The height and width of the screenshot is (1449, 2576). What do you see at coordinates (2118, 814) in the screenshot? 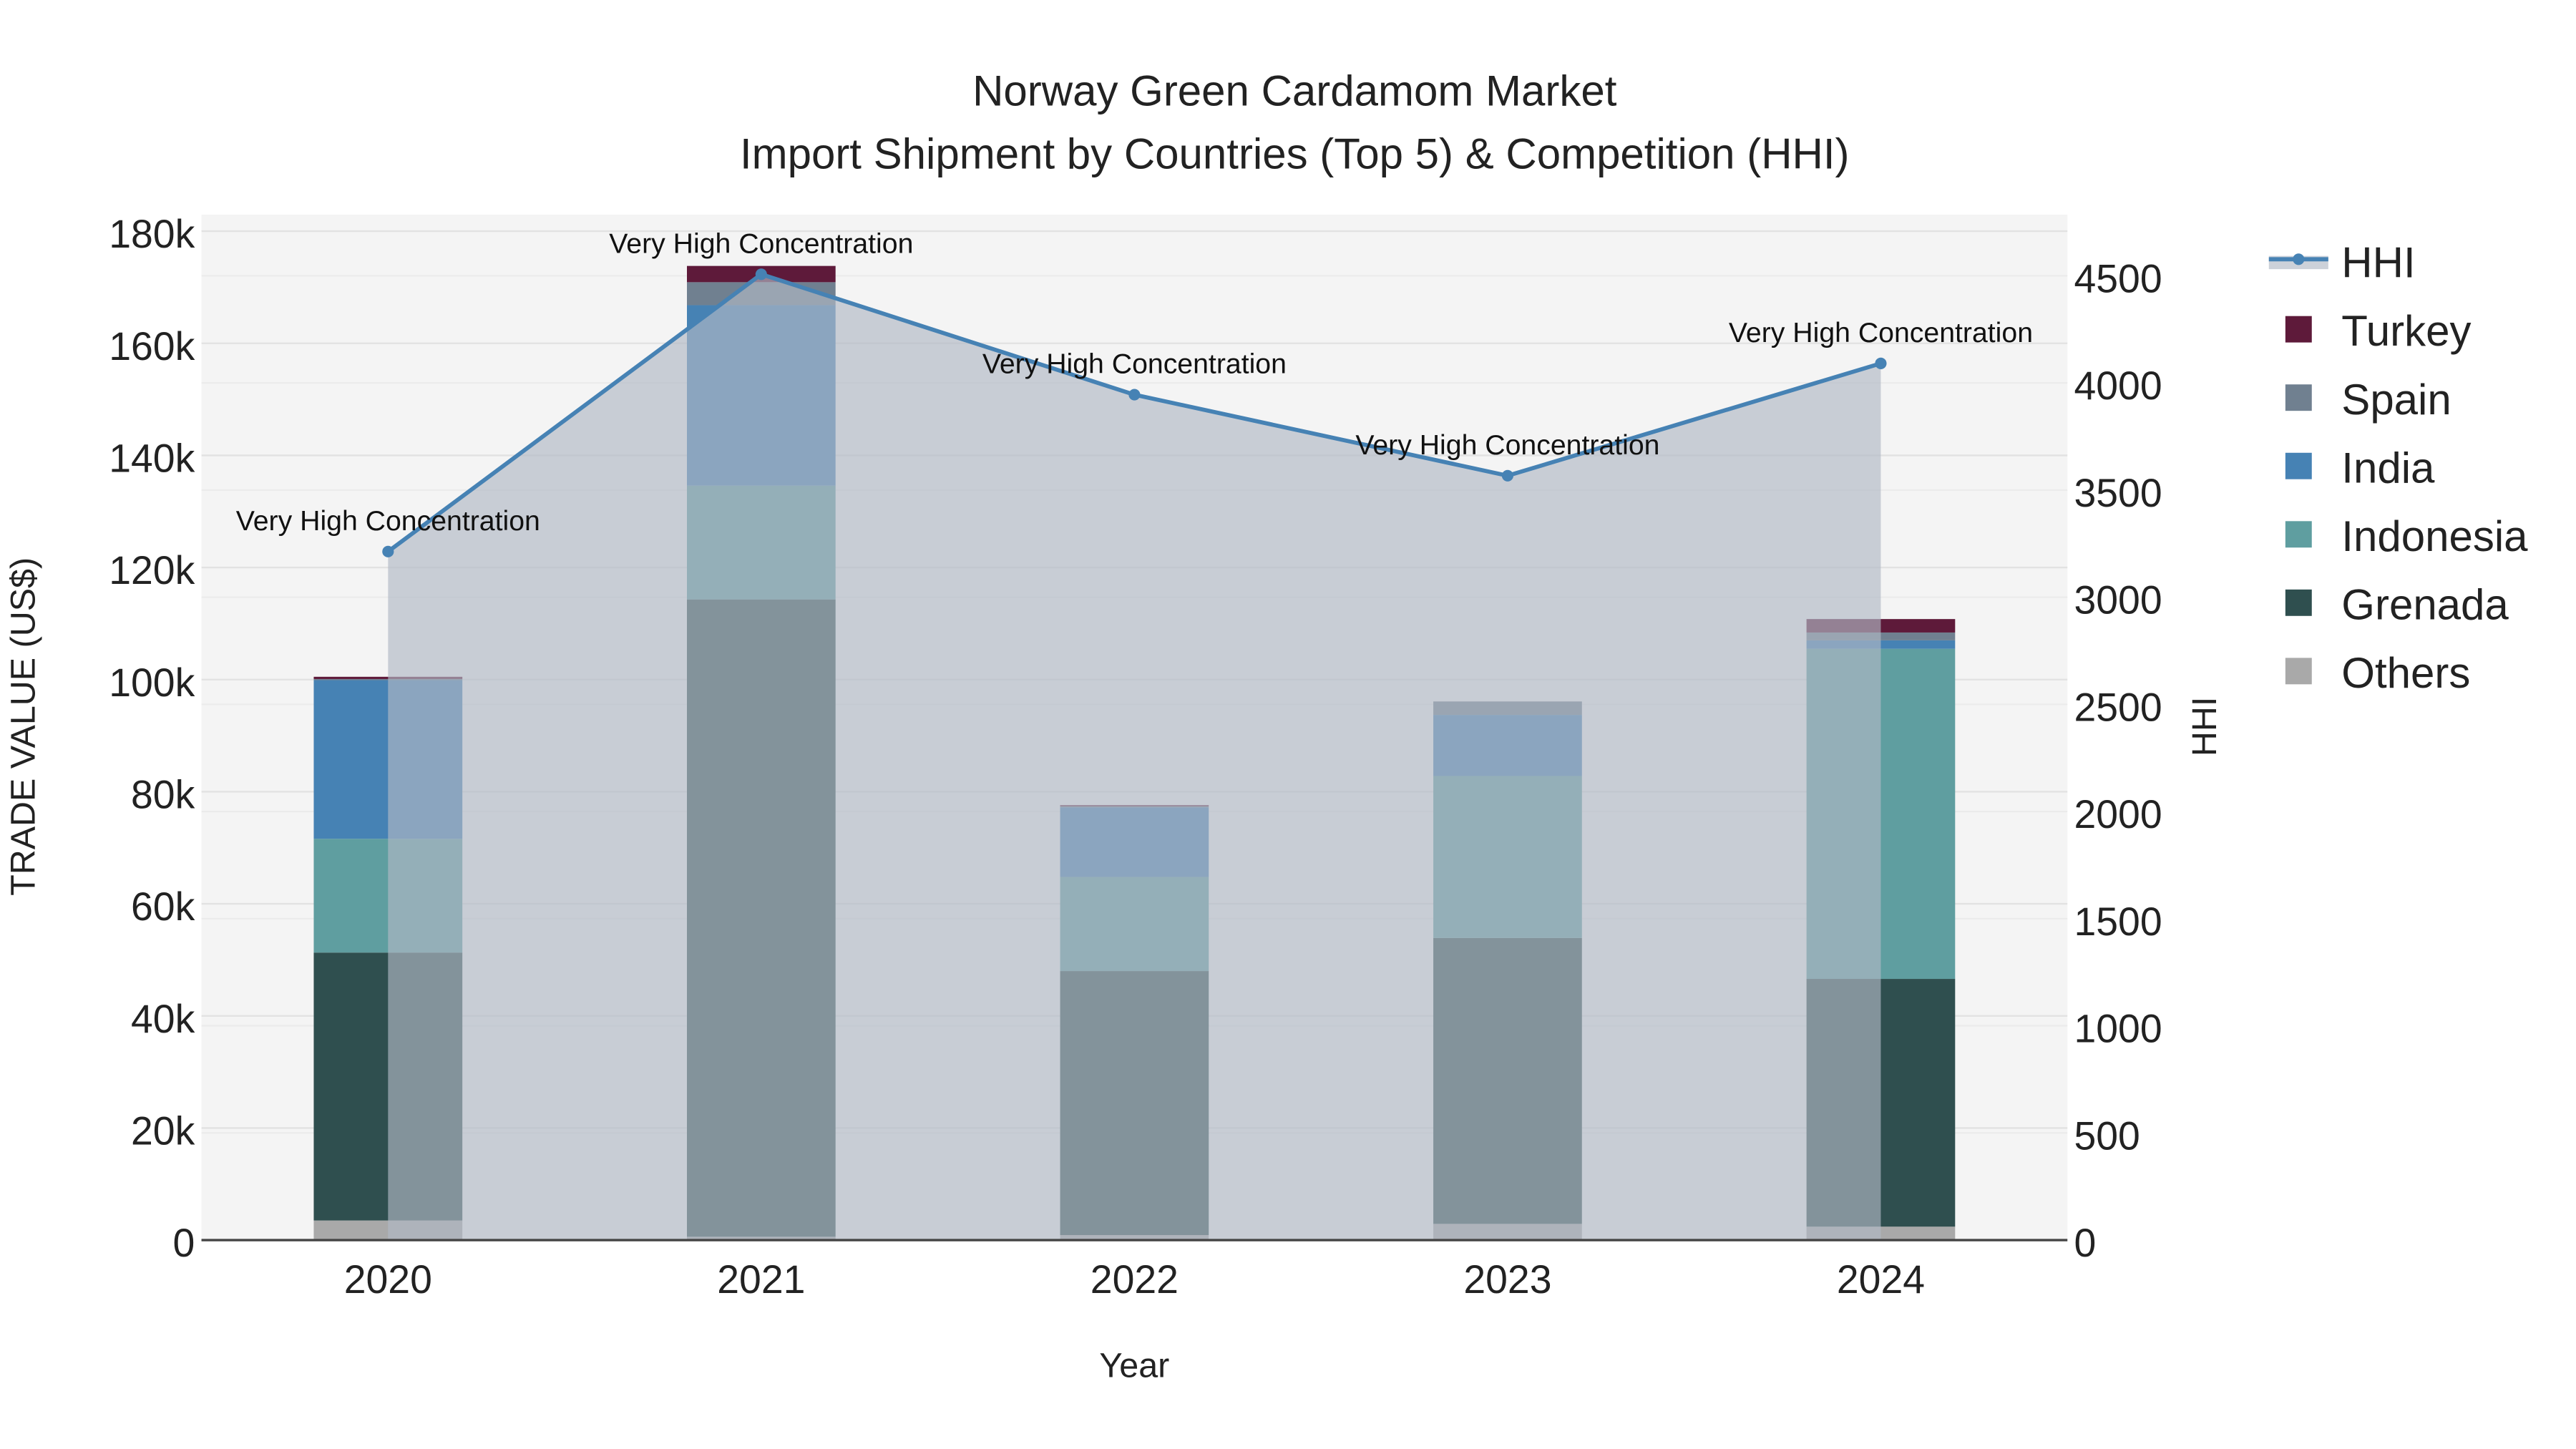
I see `y2-tick-label: 2000` at bounding box center [2118, 814].